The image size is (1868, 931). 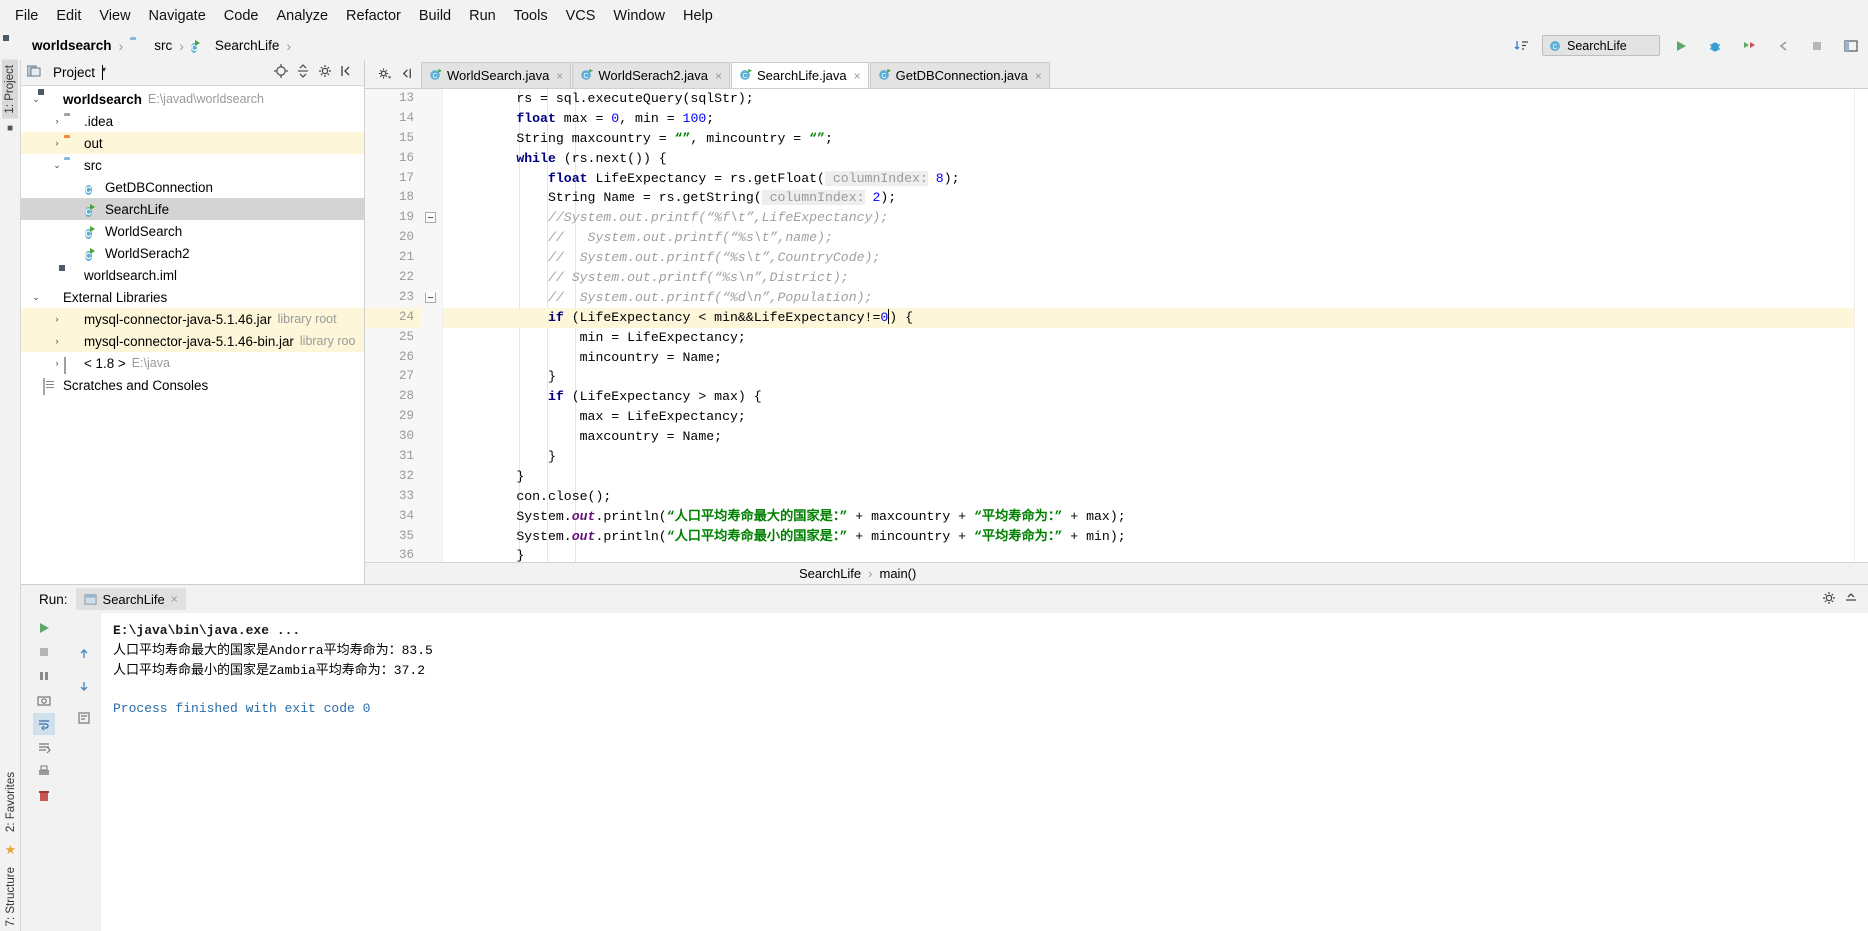 What do you see at coordinates (192, 385) in the screenshot?
I see `tree-row: Scratches and Consoles` at bounding box center [192, 385].